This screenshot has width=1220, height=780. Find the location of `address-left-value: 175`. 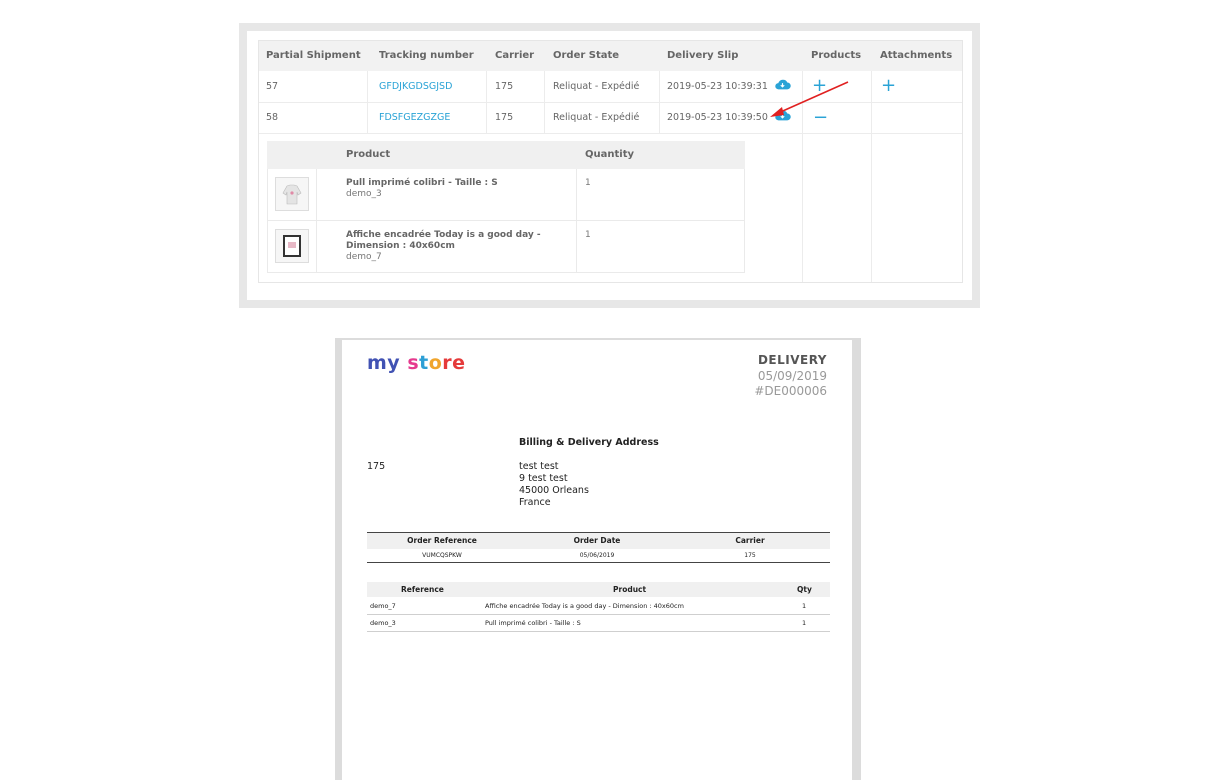

address-left-value: 175 is located at coordinates (376, 466).